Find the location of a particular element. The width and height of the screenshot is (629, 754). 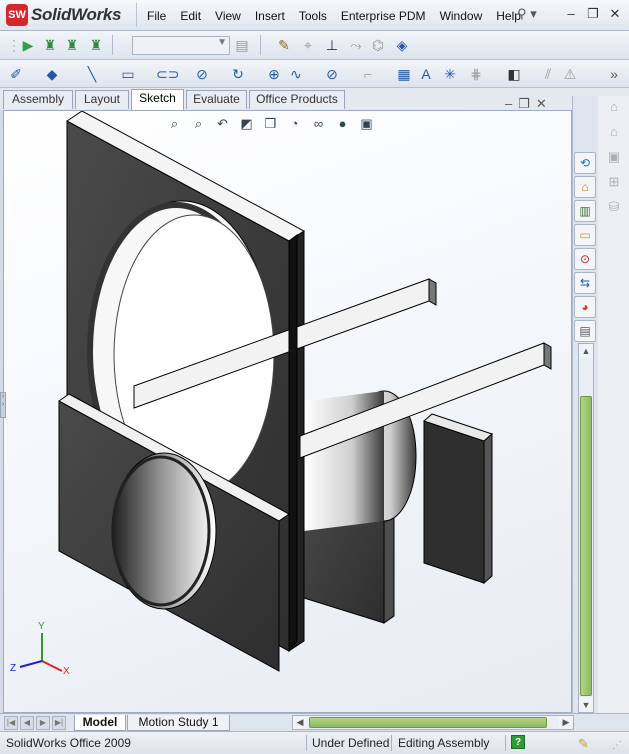

smart-dim-icon: ⌖ is located at coordinates (308, 45).